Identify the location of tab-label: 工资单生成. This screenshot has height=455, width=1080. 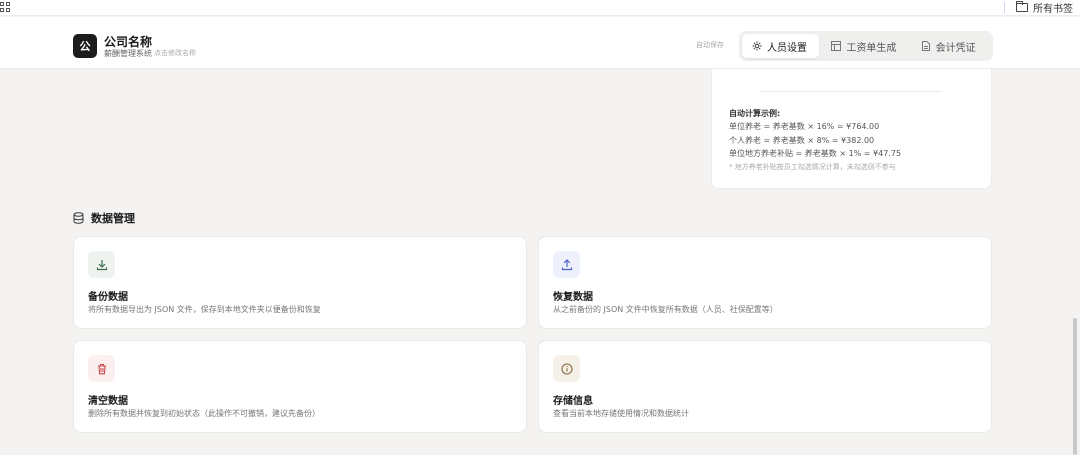
(871, 48).